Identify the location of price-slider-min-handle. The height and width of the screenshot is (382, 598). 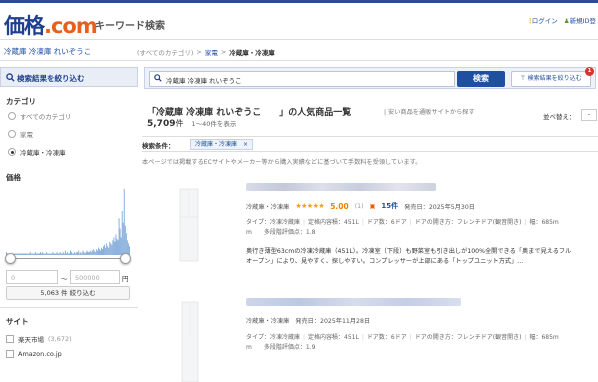
(10, 258).